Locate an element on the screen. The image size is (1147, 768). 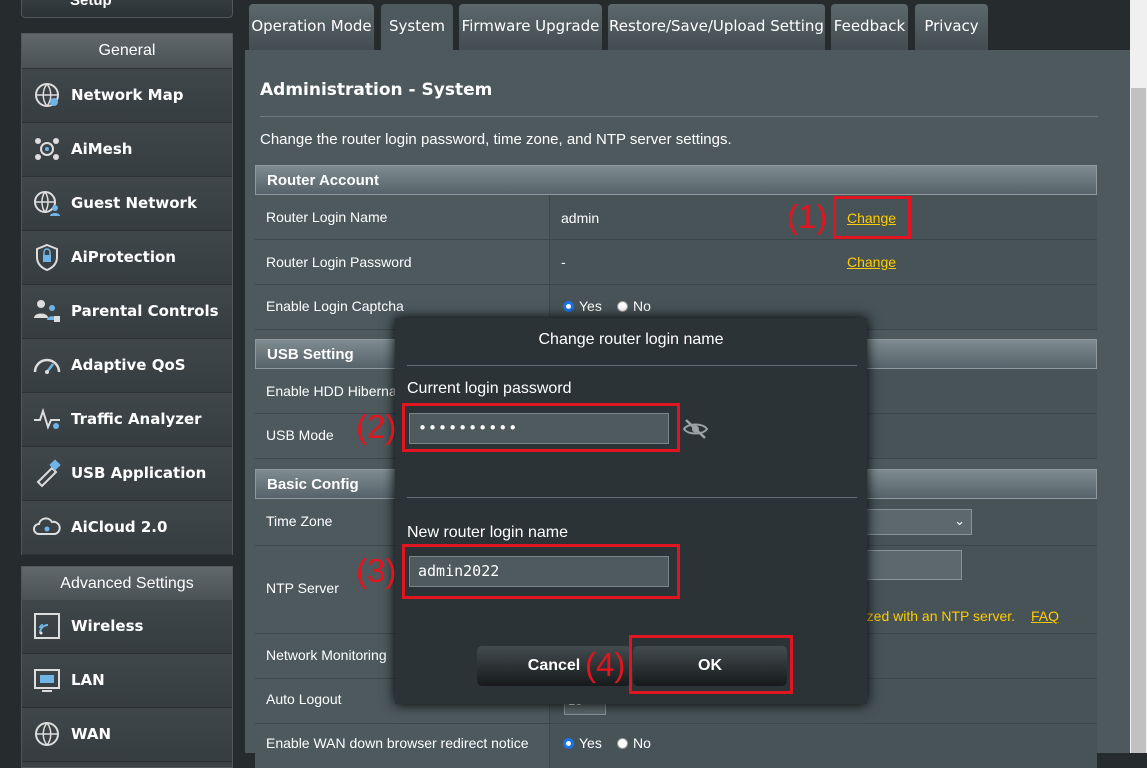
sidebar-item-label: AiProtection is located at coordinates (123, 257).